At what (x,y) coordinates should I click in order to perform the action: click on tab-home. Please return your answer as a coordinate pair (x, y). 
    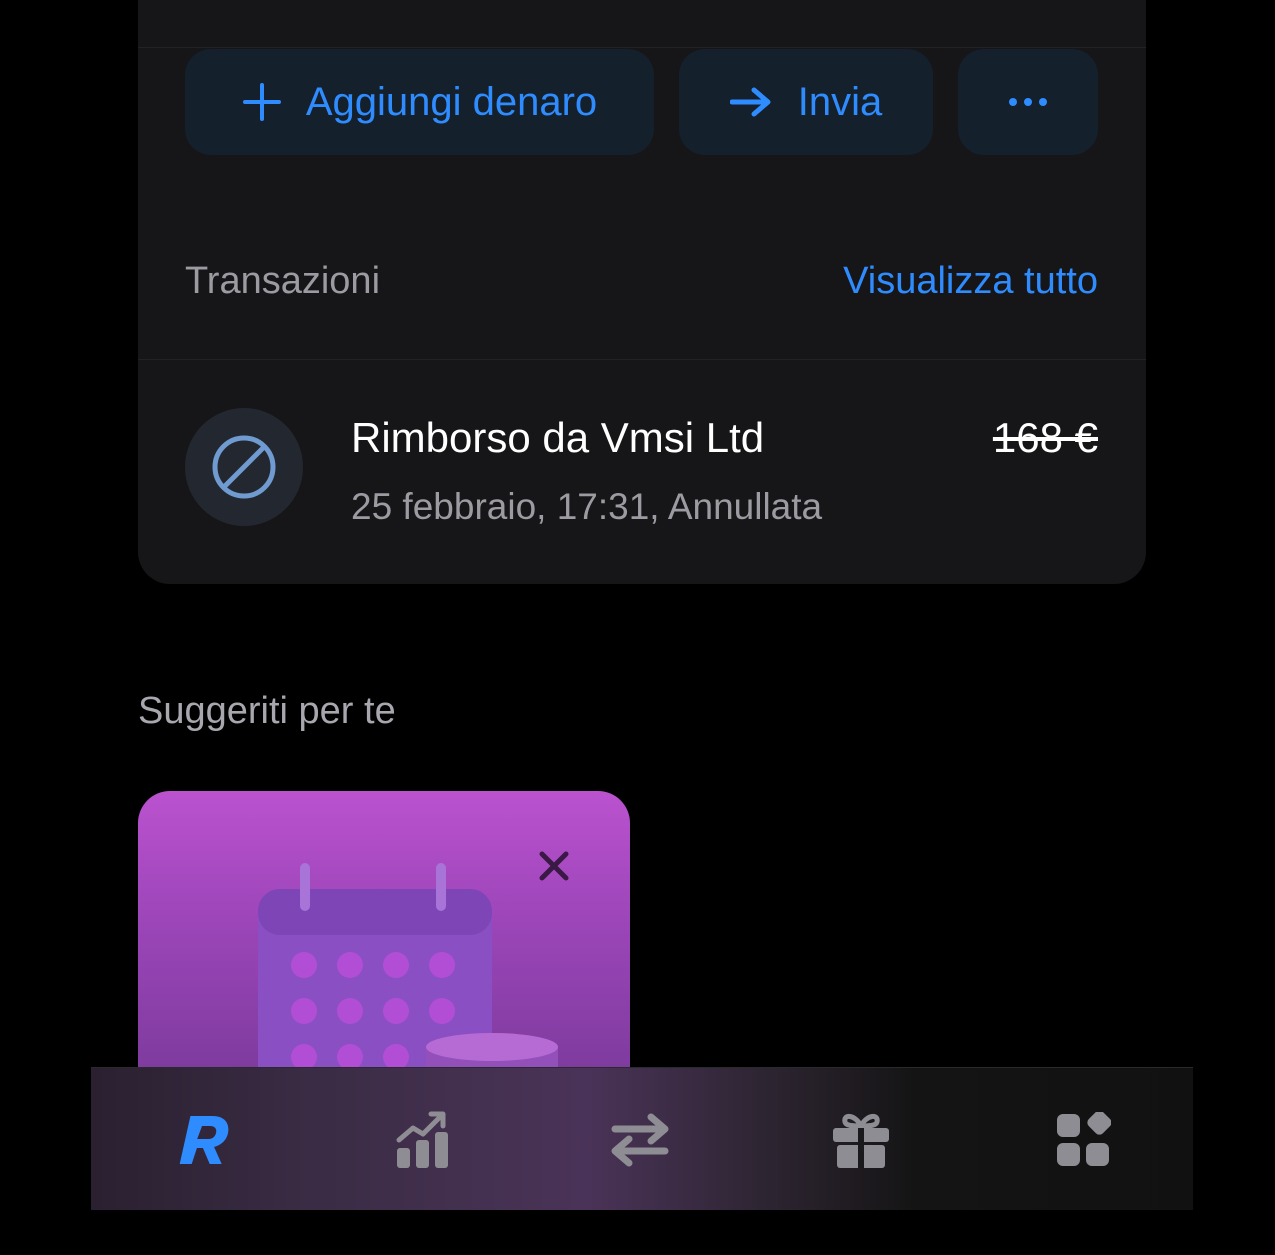
    Looking at the image, I should click on (201, 1139).